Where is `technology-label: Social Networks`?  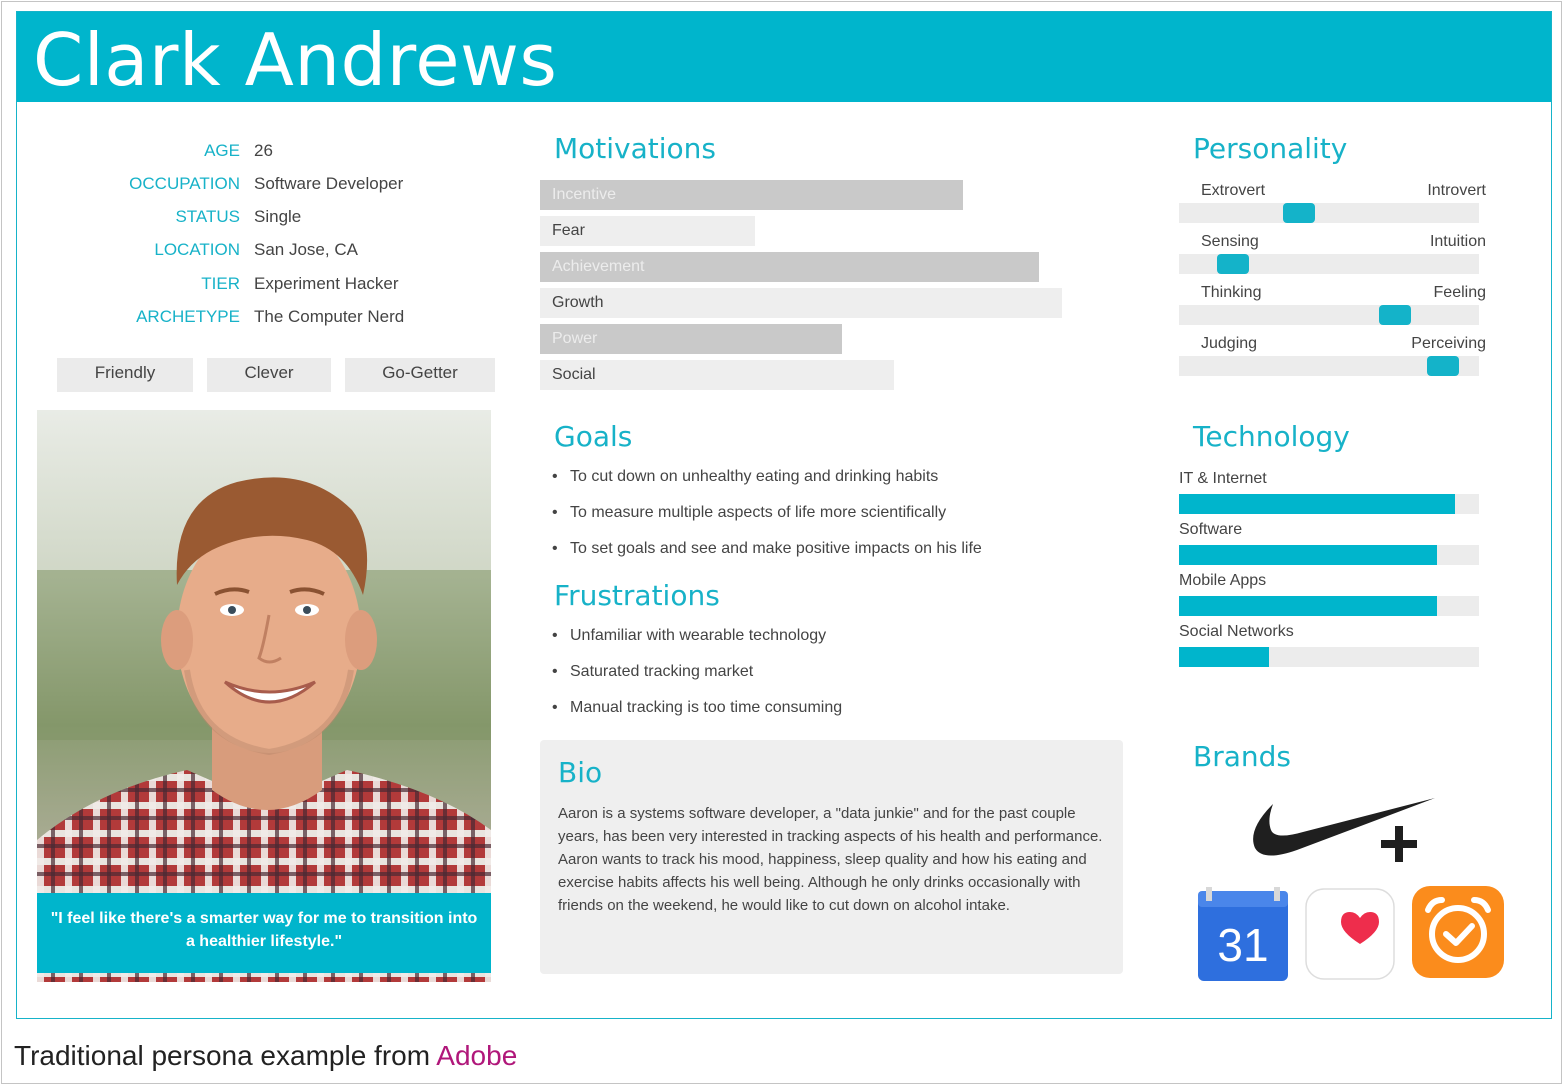 technology-label: Social Networks is located at coordinates (1236, 631).